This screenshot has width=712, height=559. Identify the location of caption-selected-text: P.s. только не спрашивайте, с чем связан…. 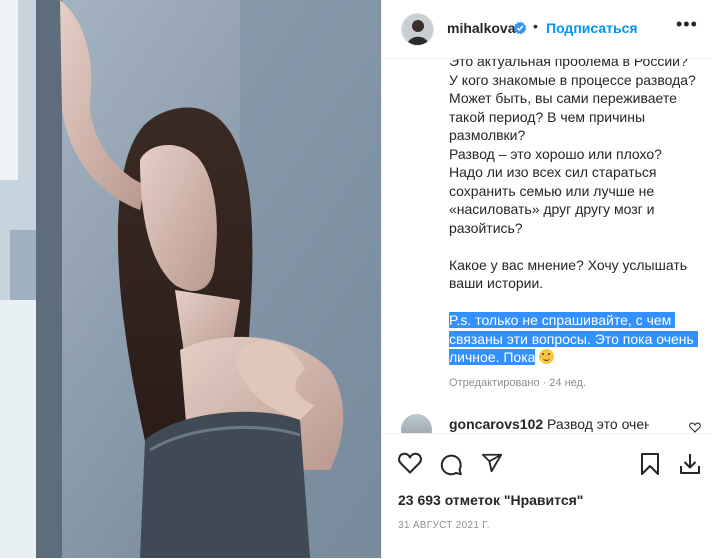
(573, 338).